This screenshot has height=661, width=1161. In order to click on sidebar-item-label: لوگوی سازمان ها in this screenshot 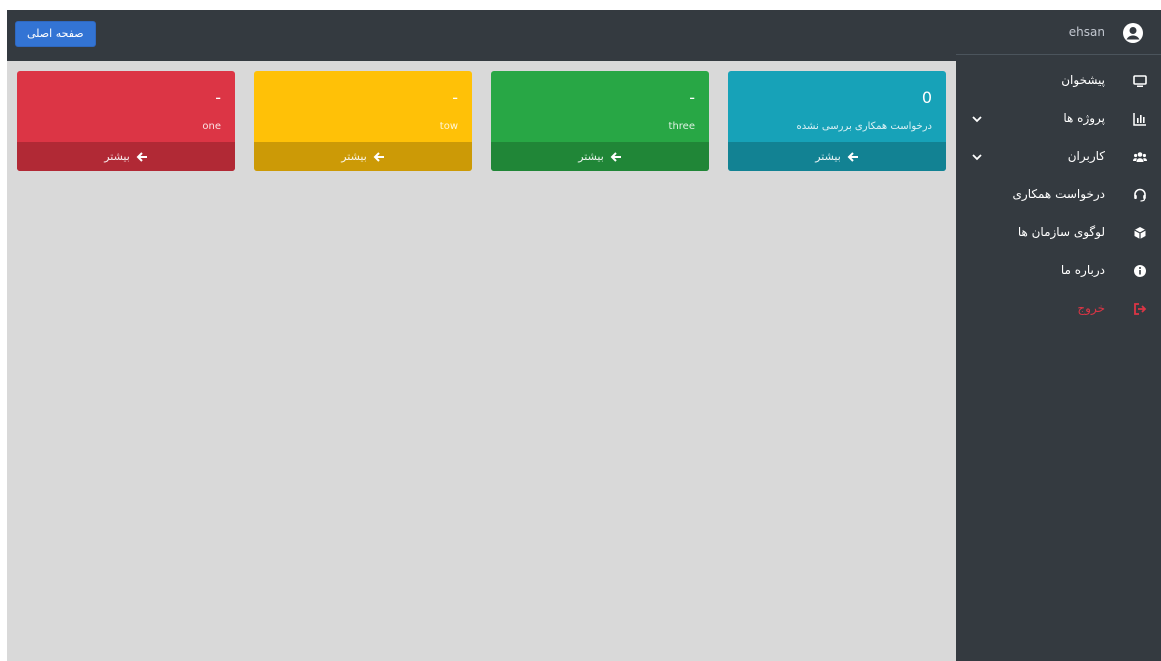, I will do `click(1061, 232)`.